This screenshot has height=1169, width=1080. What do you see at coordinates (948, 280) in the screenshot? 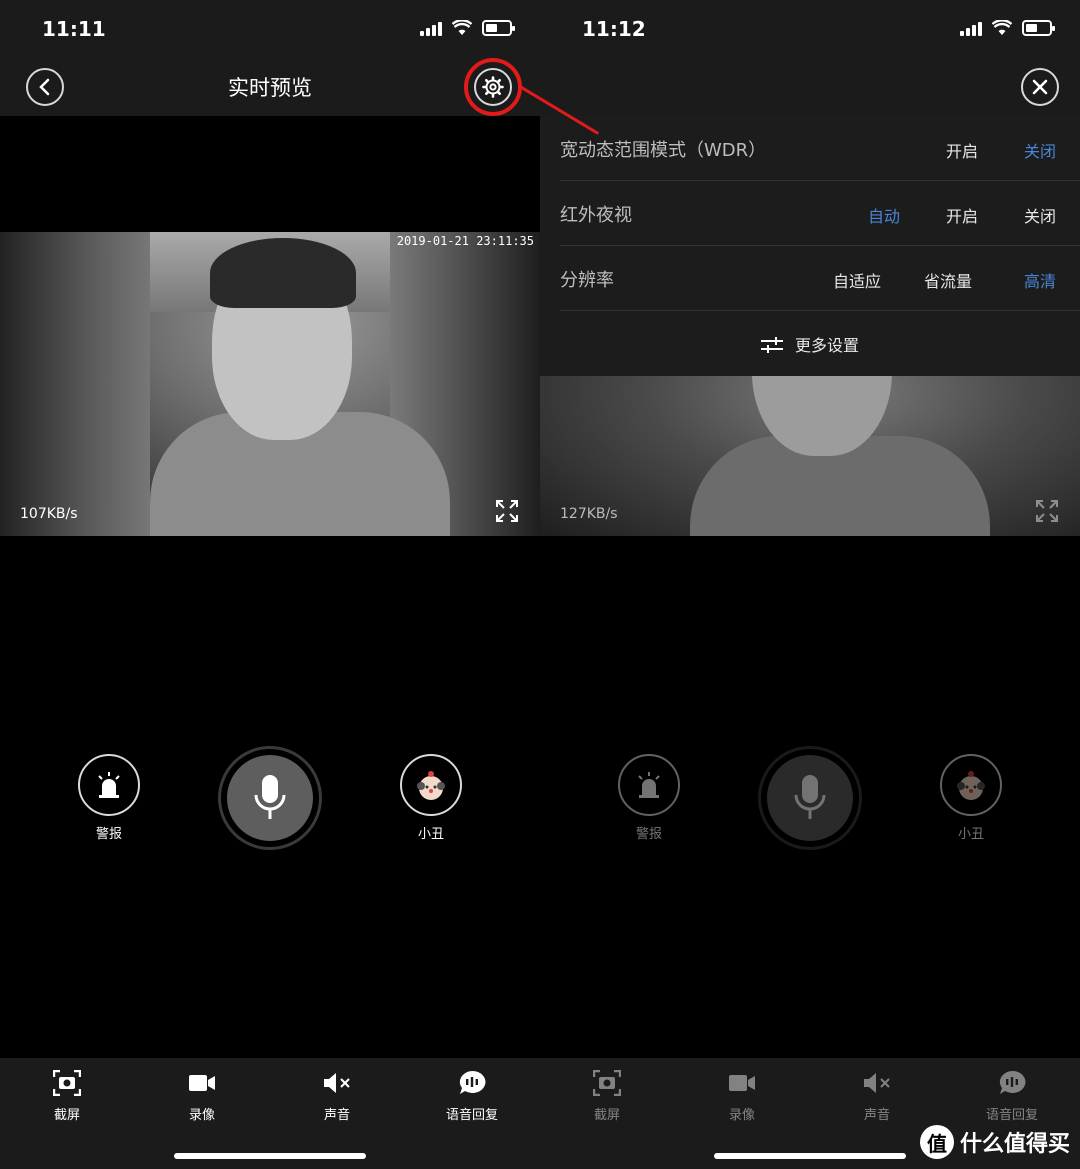
I see `resolution-option-data-saver: 省流量` at bounding box center [948, 280].